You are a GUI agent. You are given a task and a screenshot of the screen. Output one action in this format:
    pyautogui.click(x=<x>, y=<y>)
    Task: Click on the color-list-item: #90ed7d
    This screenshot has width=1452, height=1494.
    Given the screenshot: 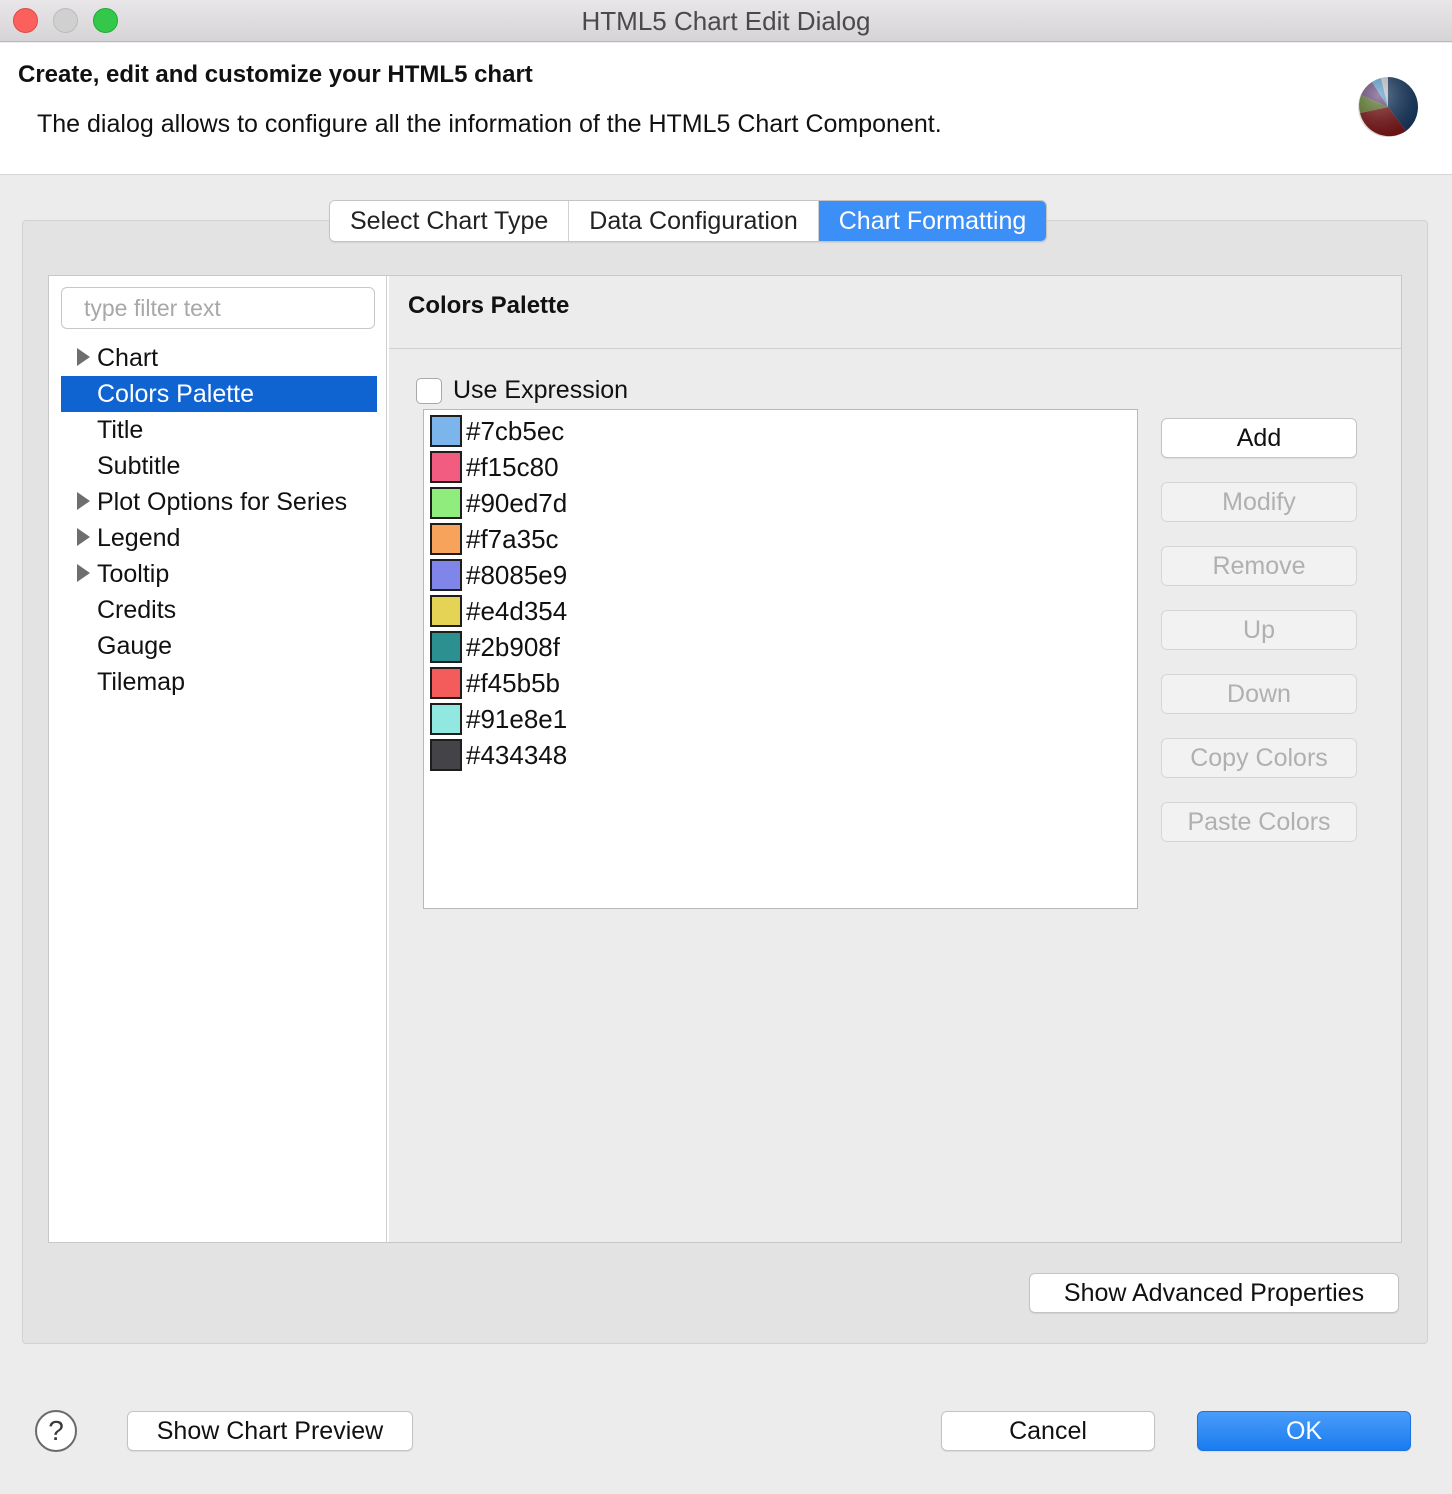 What is the action you would take?
    pyautogui.click(x=780, y=503)
    